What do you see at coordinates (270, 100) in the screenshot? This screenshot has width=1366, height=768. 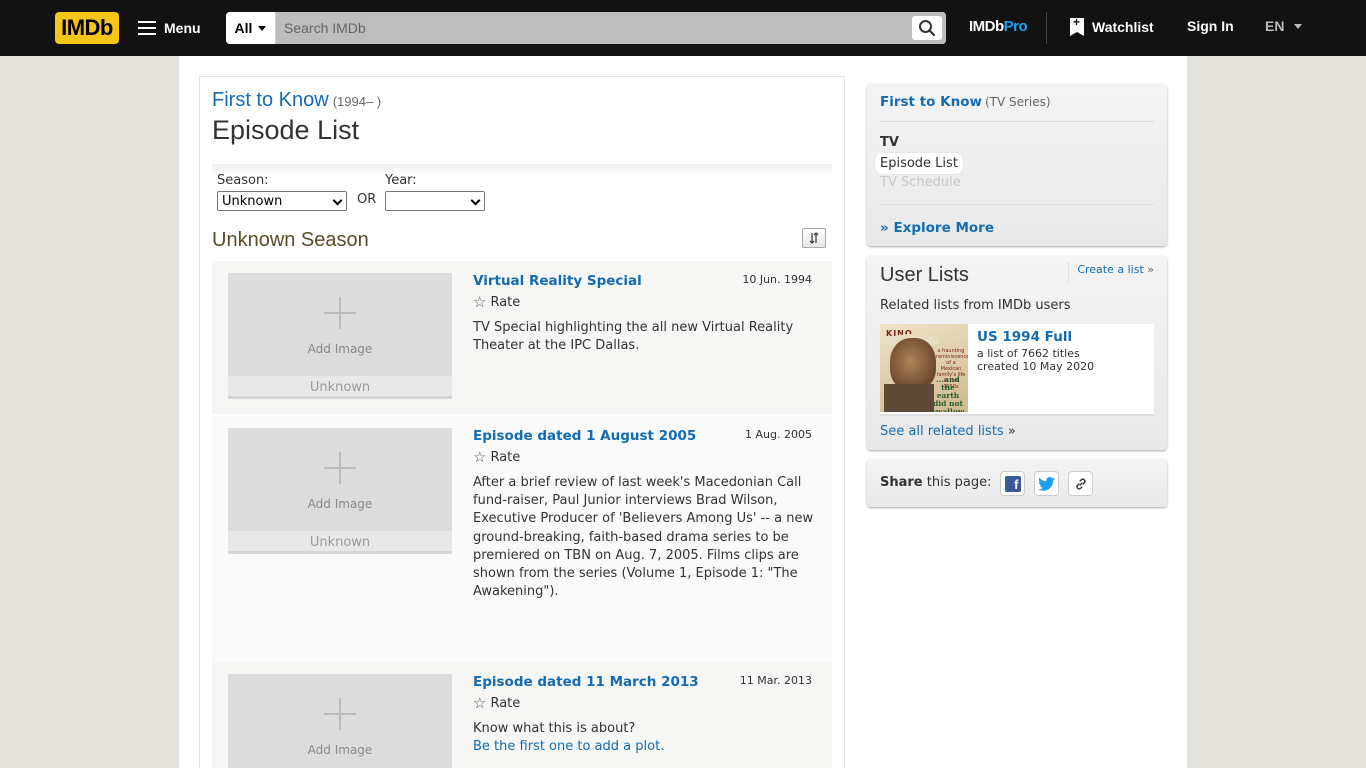 I see `series-title-link: First to Know` at bounding box center [270, 100].